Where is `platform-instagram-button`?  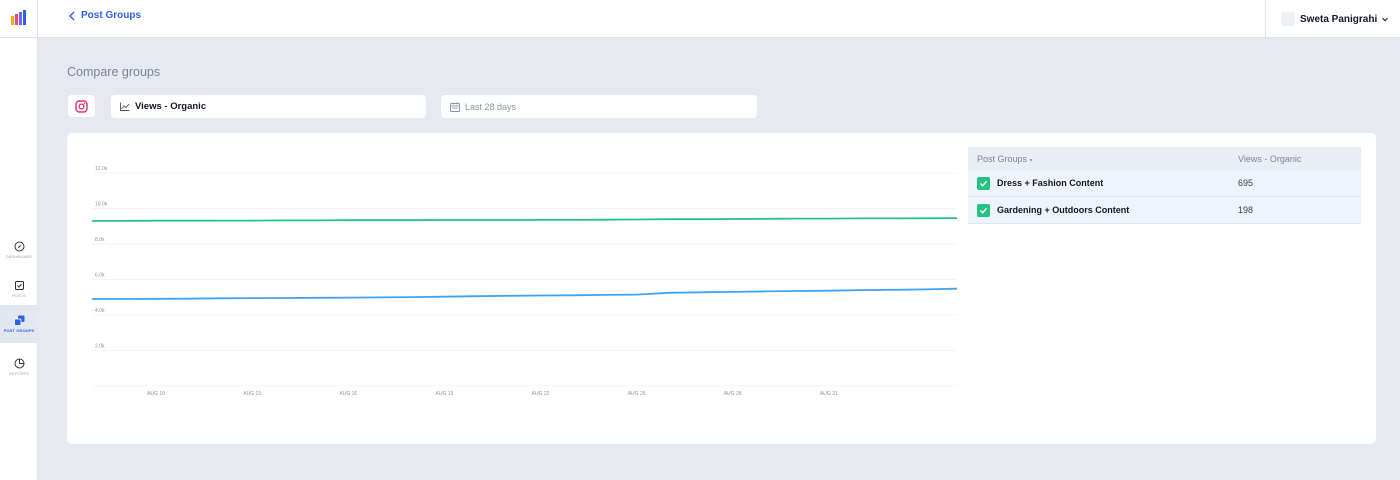 platform-instagram-button is located at coordinates (81, 106).